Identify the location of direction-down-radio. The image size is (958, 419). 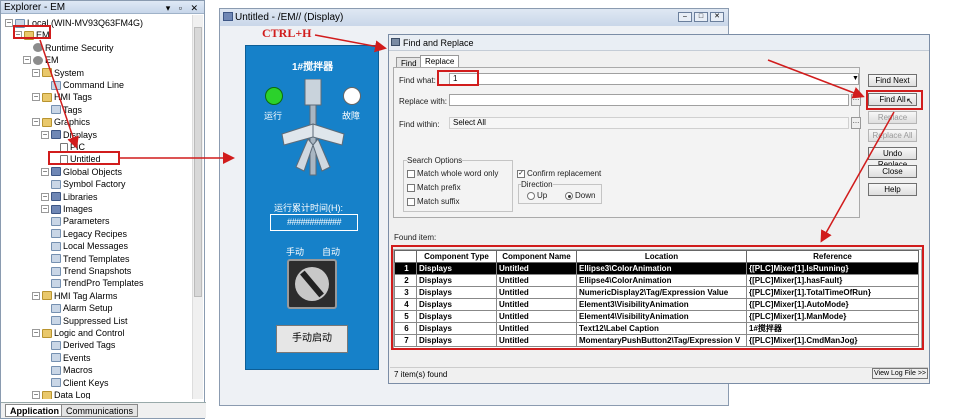
(569, 195).